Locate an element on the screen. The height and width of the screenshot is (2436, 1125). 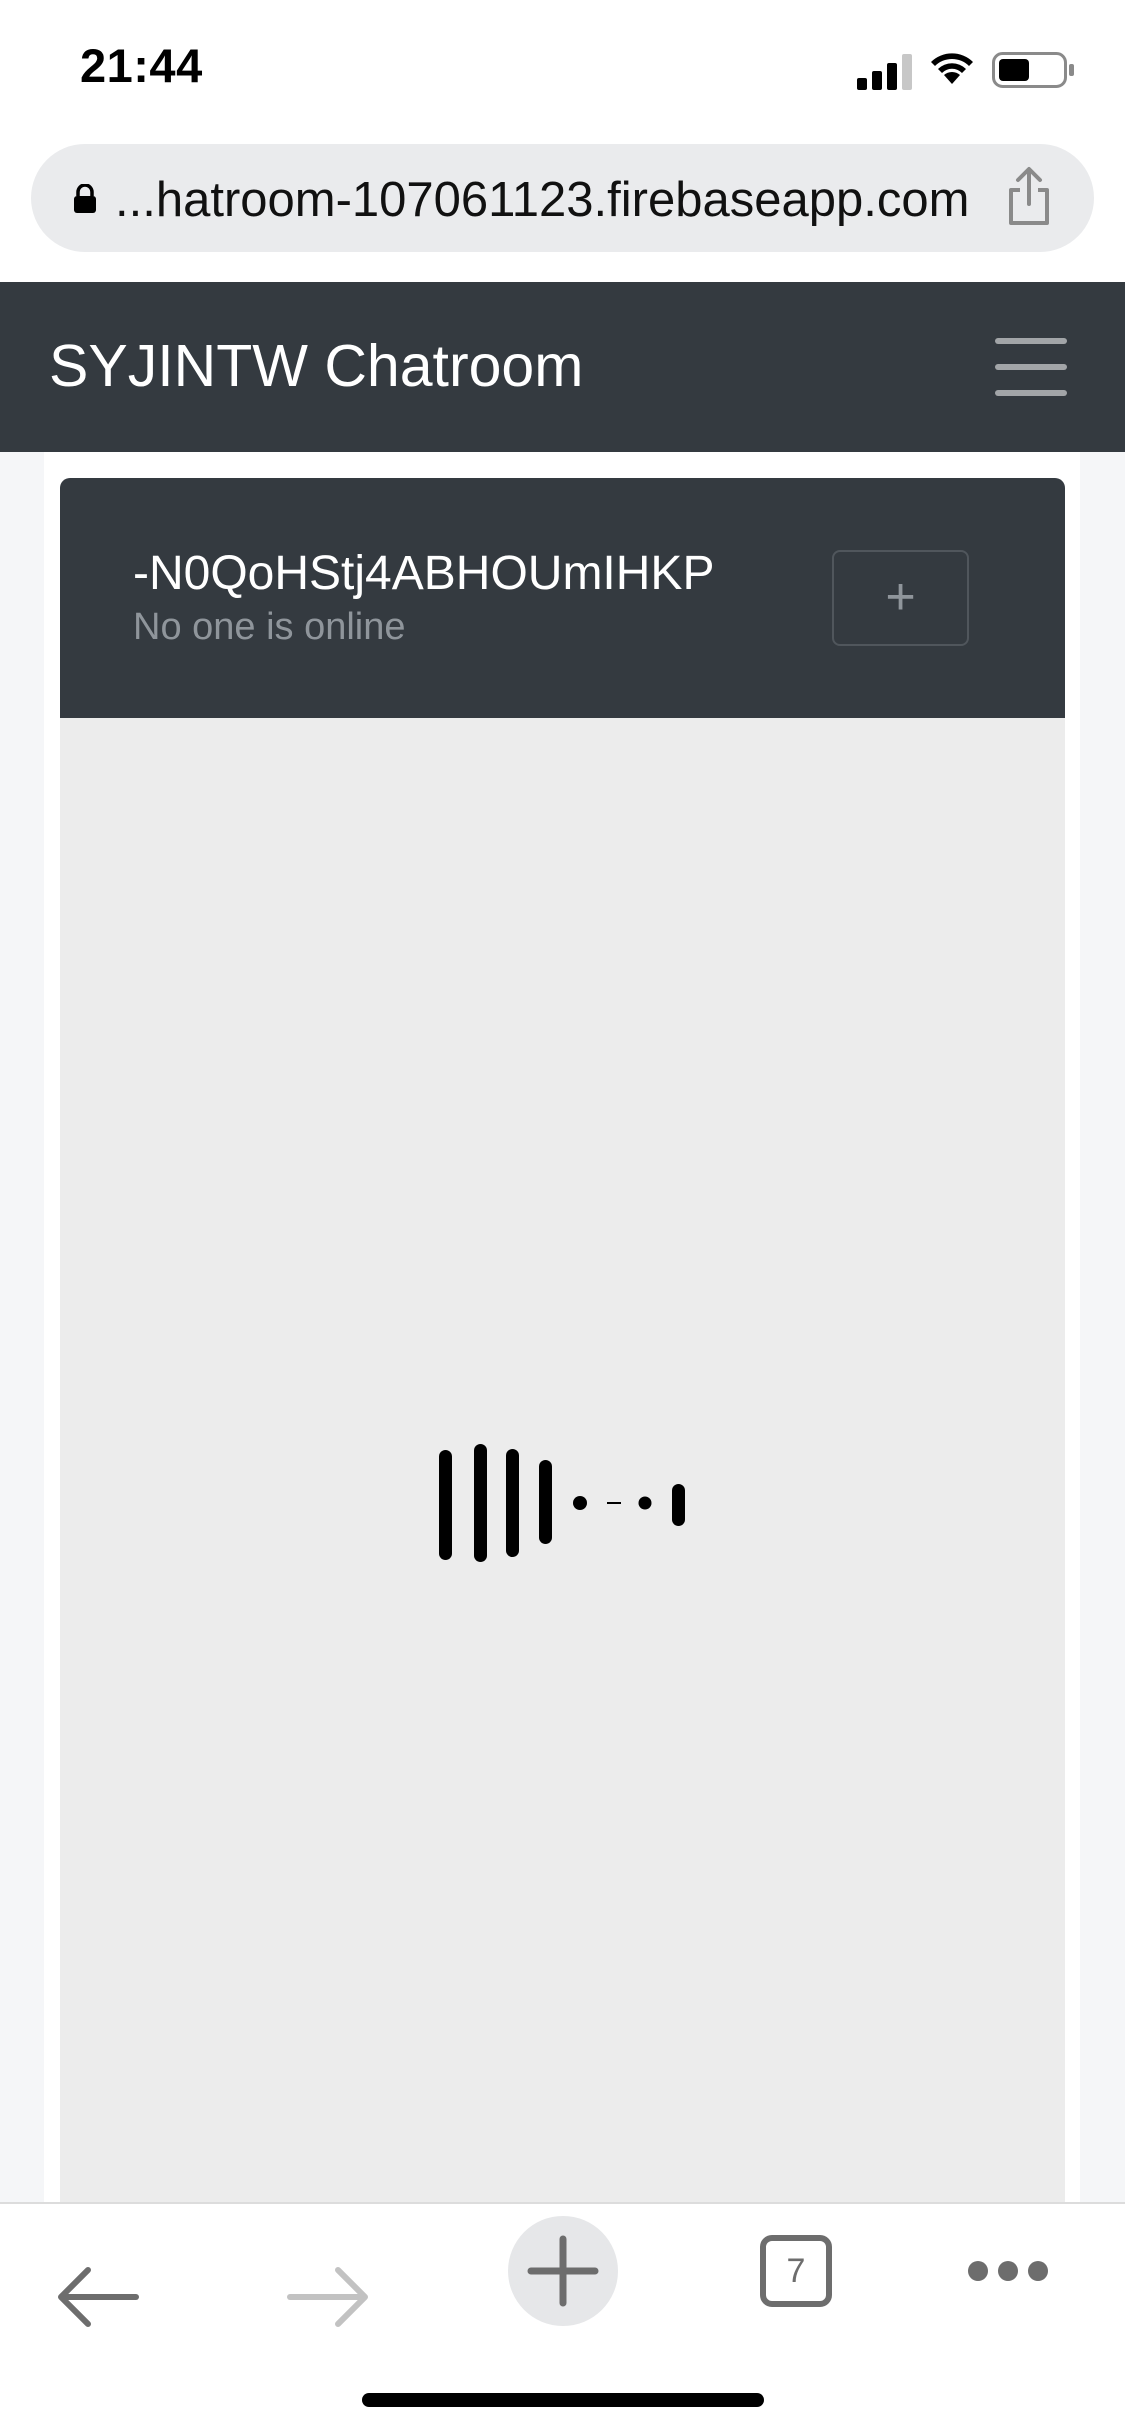
forward-arrow-icon is located at coordinates (328, 2297).